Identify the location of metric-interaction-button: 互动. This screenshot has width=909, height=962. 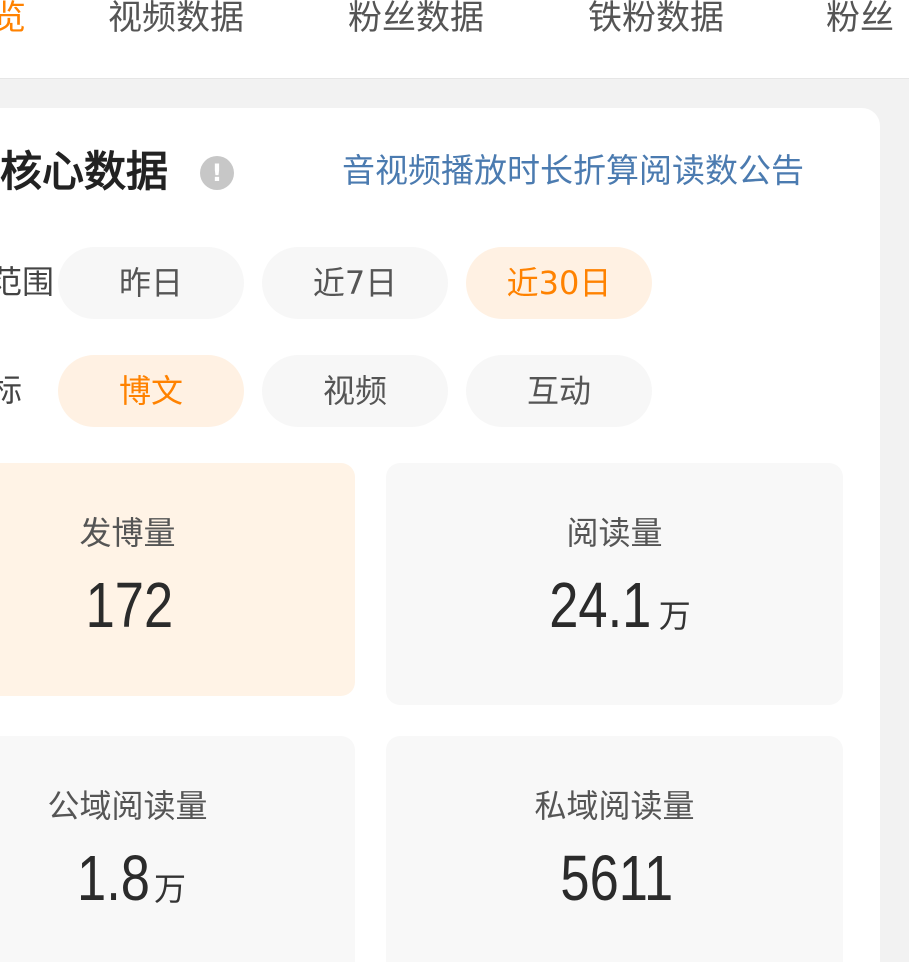
(559, 391).